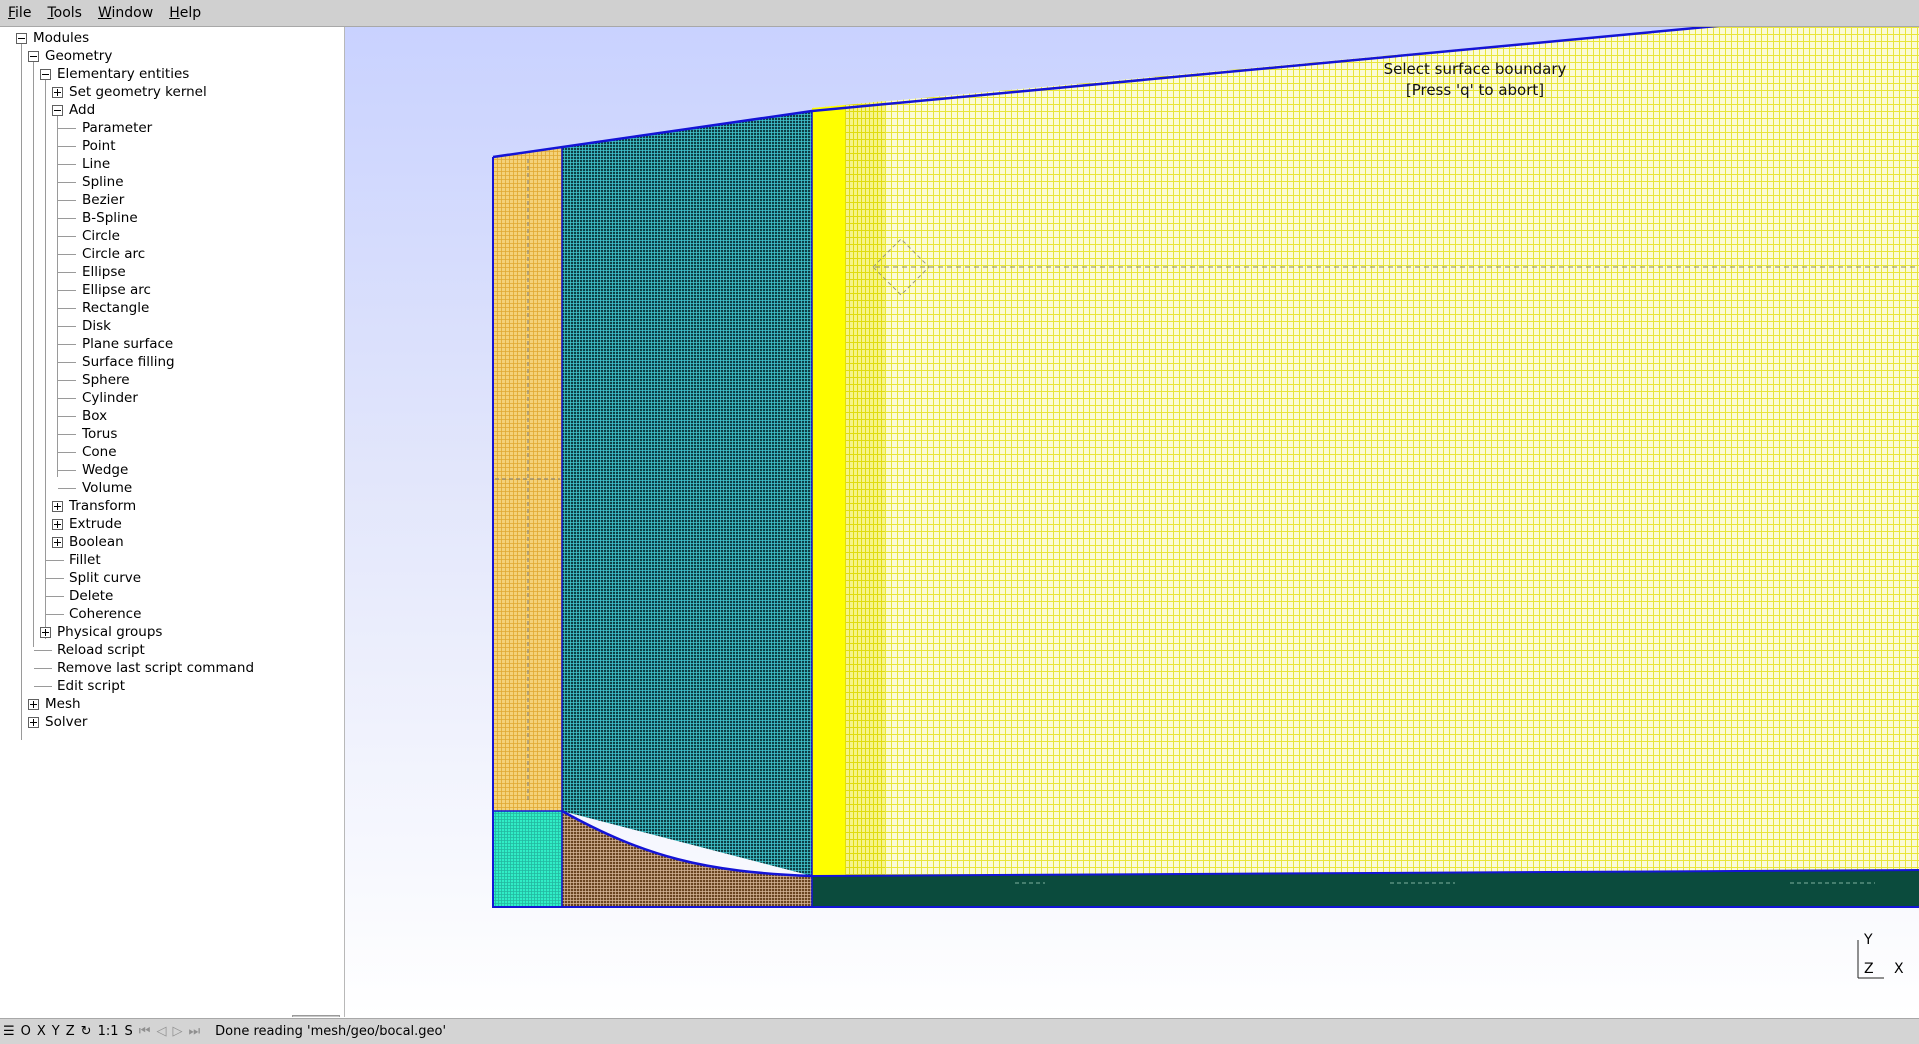  Describe the element at coordinates (1869, 969) in the screenshot. I see `axis-z-label: Z` at that location.